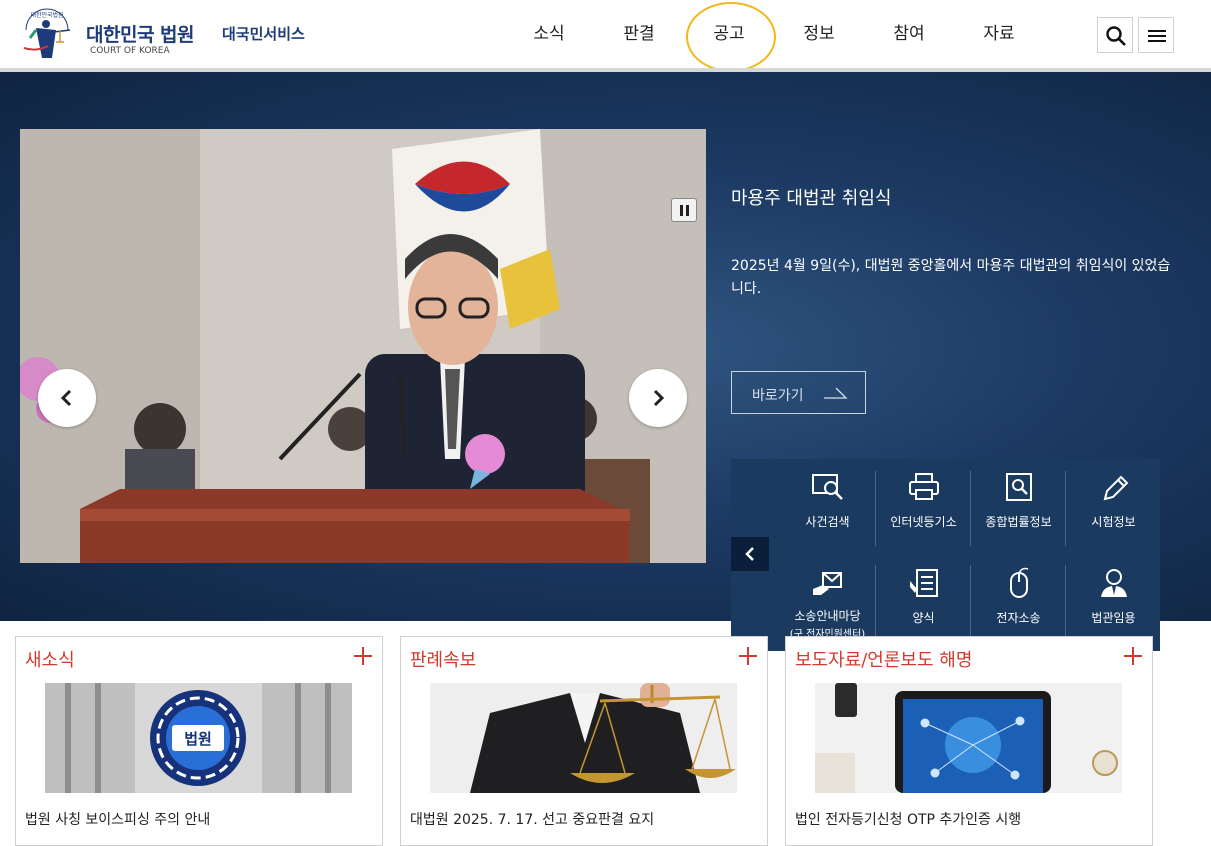 The width and height of the screenshot is (1211, 846). Describe the element at coordinates (1019, 582) in the screenshot. I see `mouse-icon` at that location.